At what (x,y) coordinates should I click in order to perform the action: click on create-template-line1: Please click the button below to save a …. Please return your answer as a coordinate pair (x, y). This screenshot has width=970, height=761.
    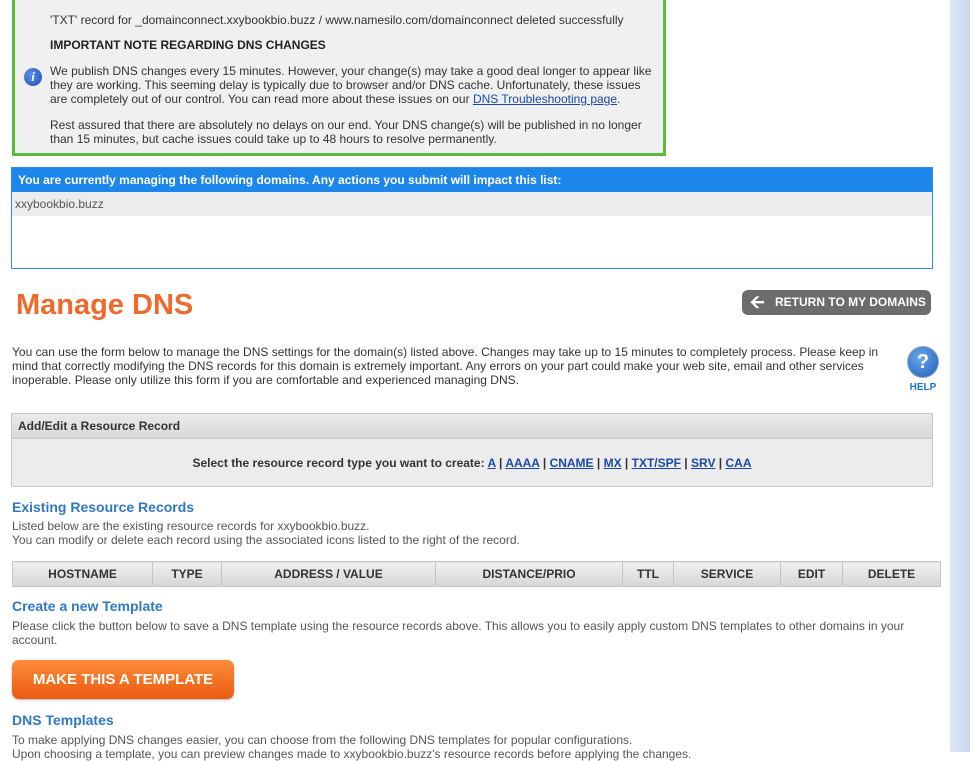
    Looking at the image, I should click on (458, 626).